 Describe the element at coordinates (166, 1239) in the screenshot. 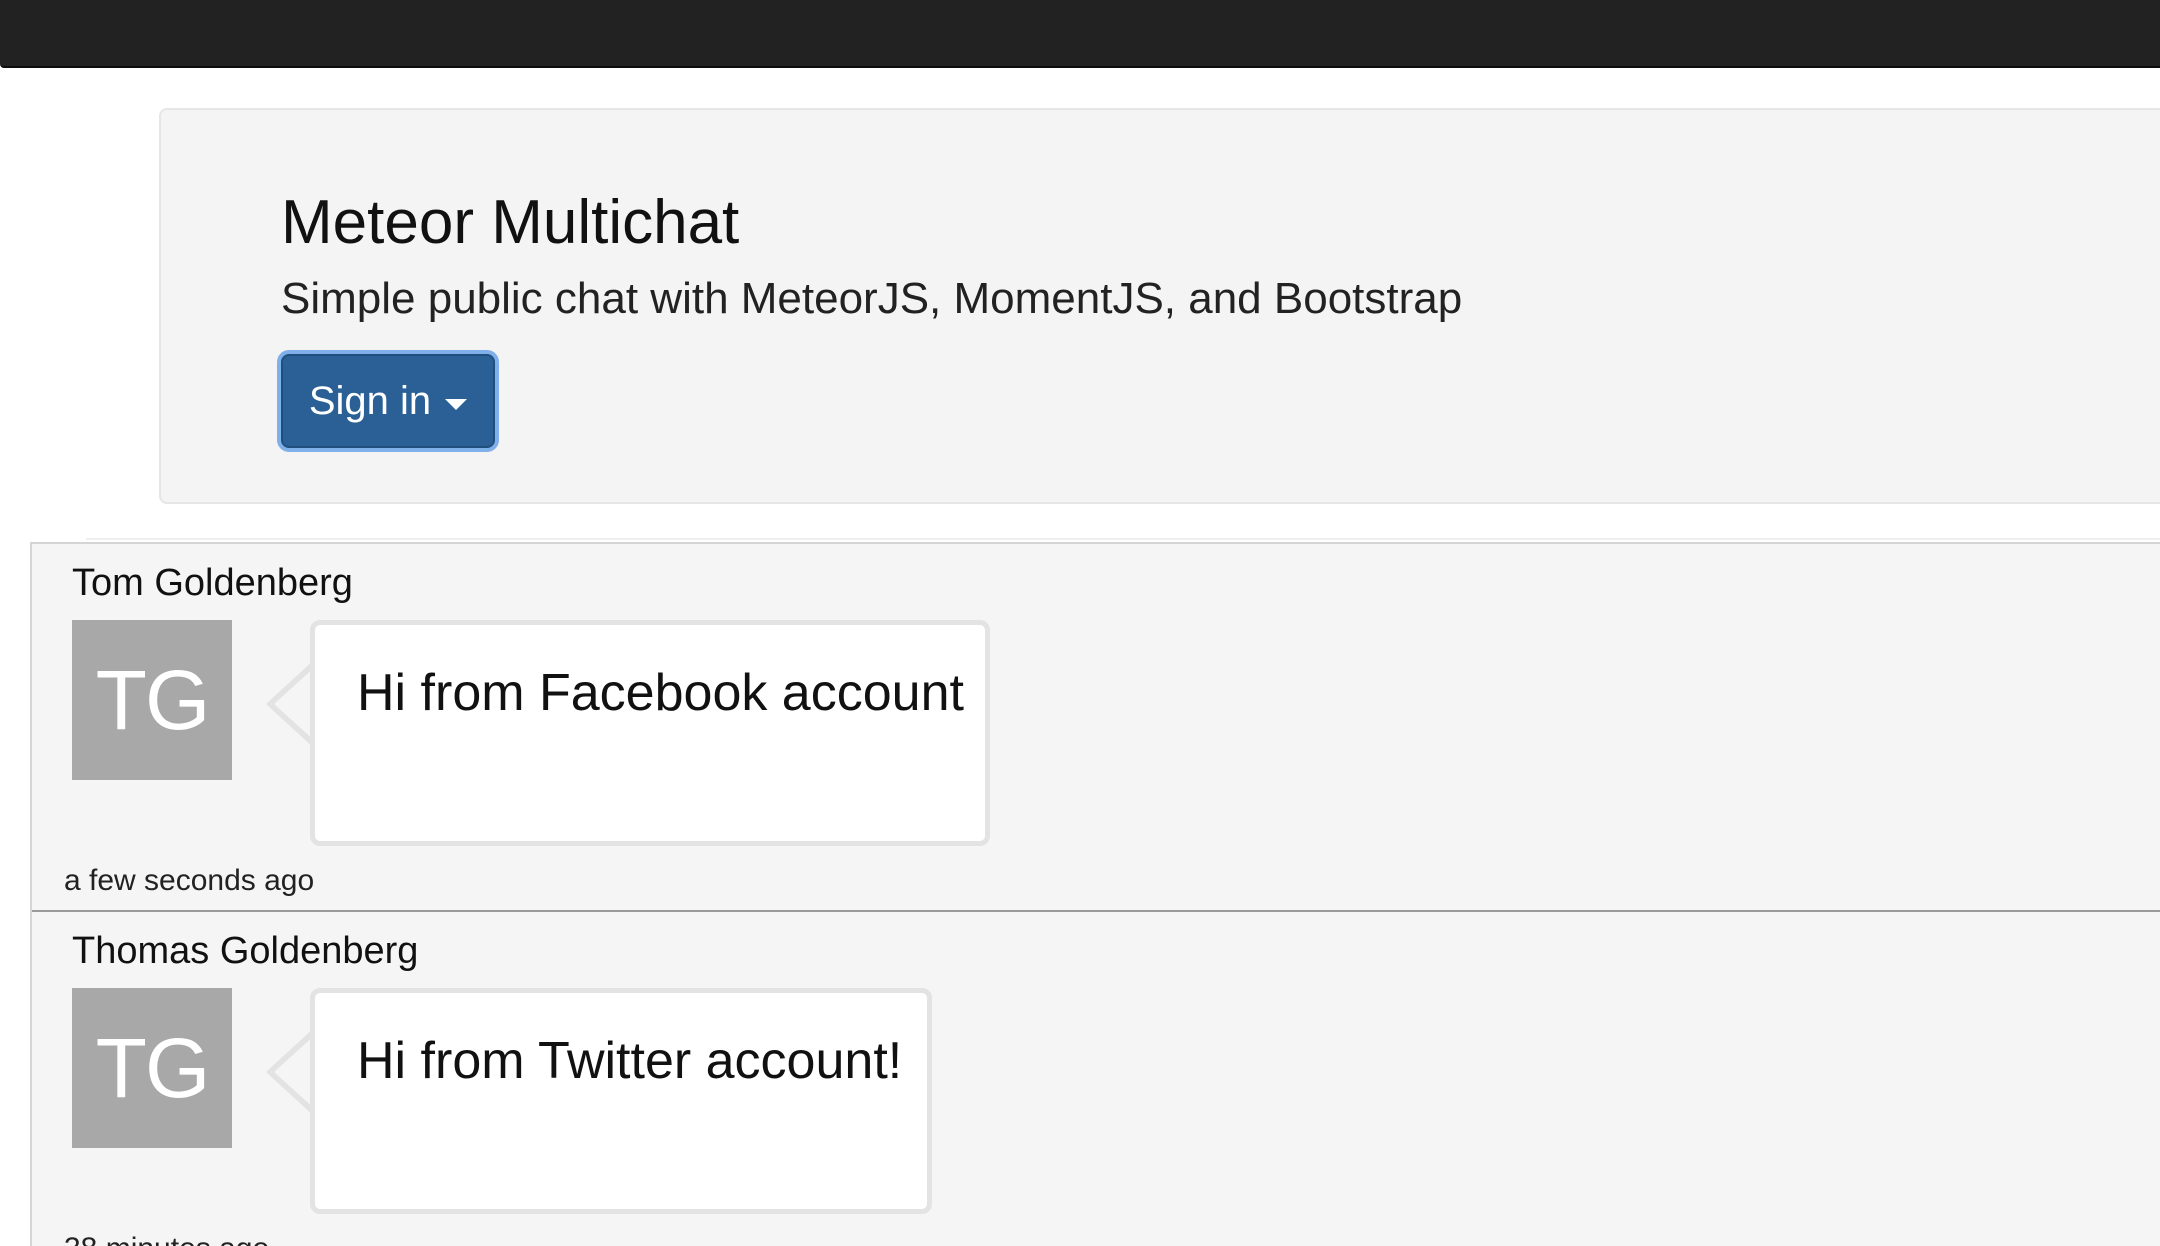

I see `message-timestamp: 38 minutes ago` at that location.